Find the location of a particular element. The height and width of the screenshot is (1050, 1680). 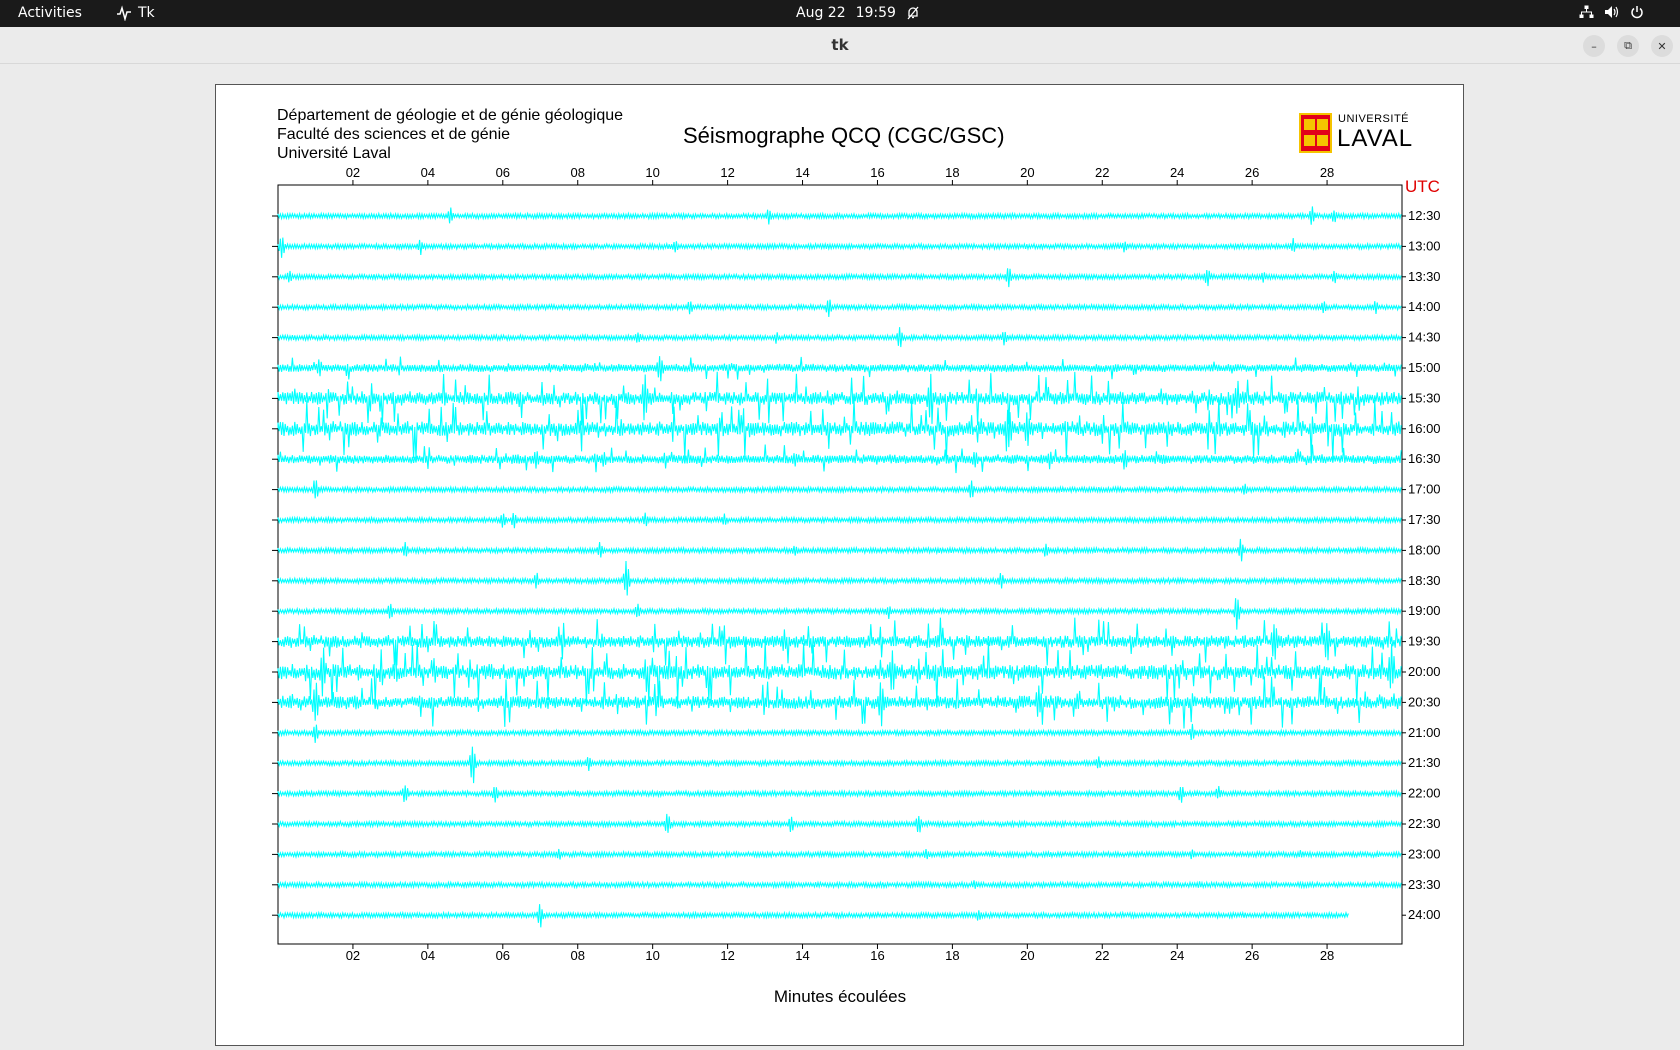

minimize-icon: – is located at coordinates (1594, 46).